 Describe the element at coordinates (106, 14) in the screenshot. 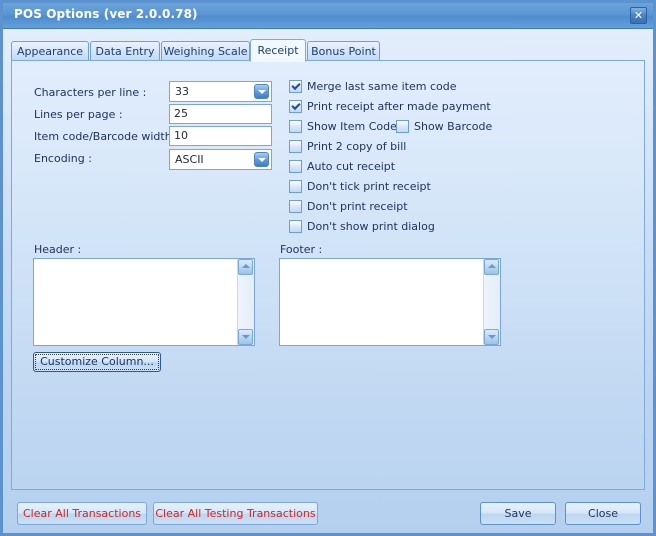

I see `window-title: POS Options (ver 2.0.0.78)` at that location.